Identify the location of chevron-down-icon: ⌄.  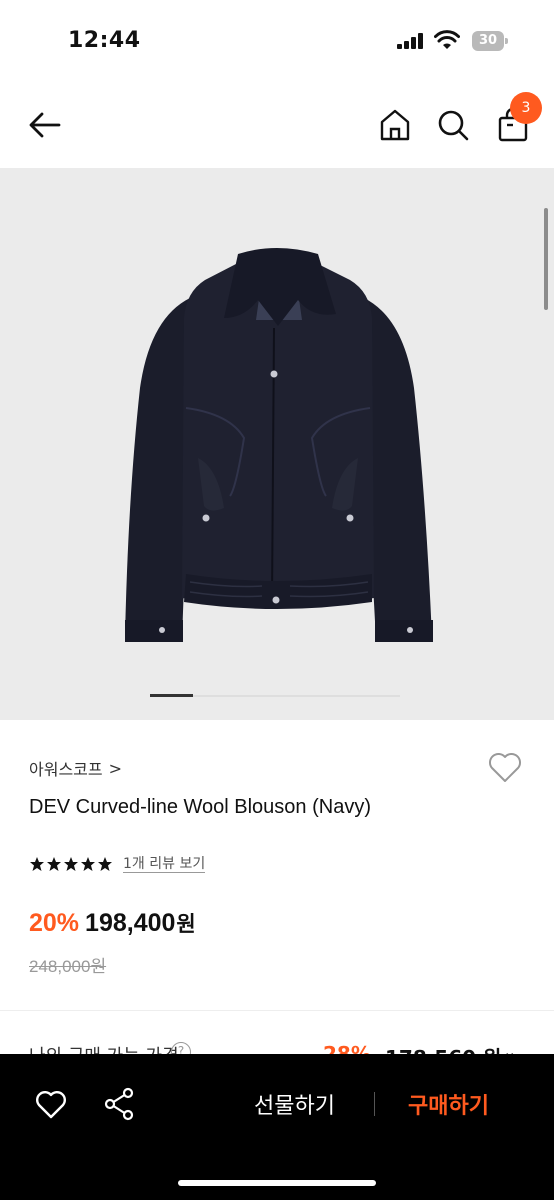
(509, 1048).